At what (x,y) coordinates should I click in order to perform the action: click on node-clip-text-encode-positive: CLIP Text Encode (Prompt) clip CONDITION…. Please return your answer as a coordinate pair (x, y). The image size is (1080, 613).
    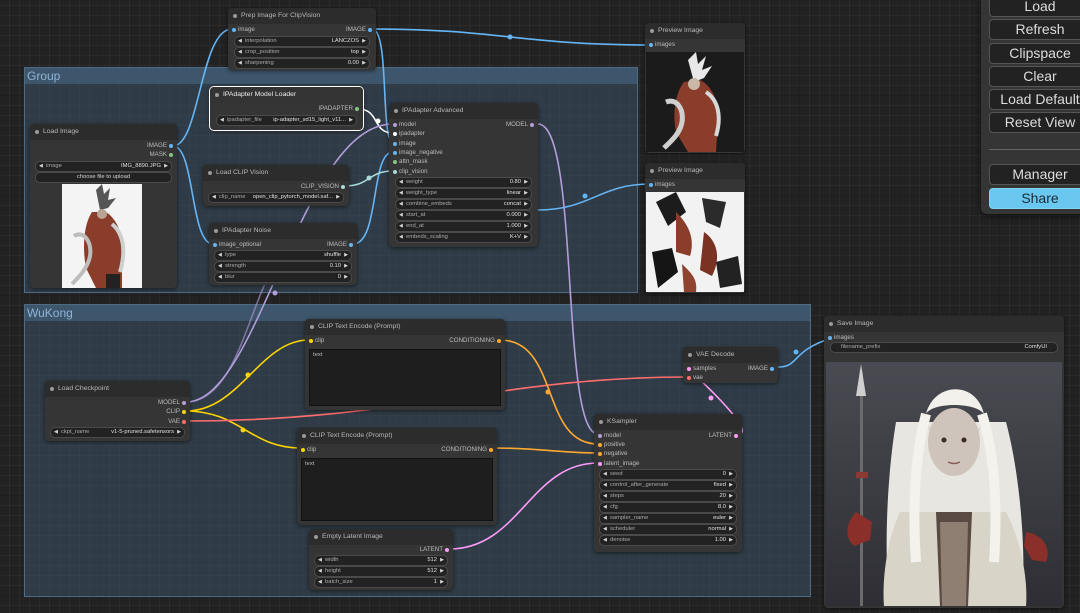
    Looking at the image, I should click on (405, 364).